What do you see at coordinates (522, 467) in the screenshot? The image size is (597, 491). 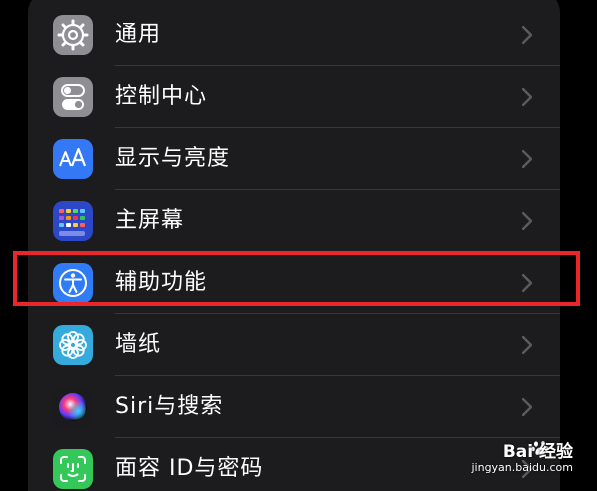 I see `watermark-url: jingyan.baidu.com` at bounding box center [522, 467].